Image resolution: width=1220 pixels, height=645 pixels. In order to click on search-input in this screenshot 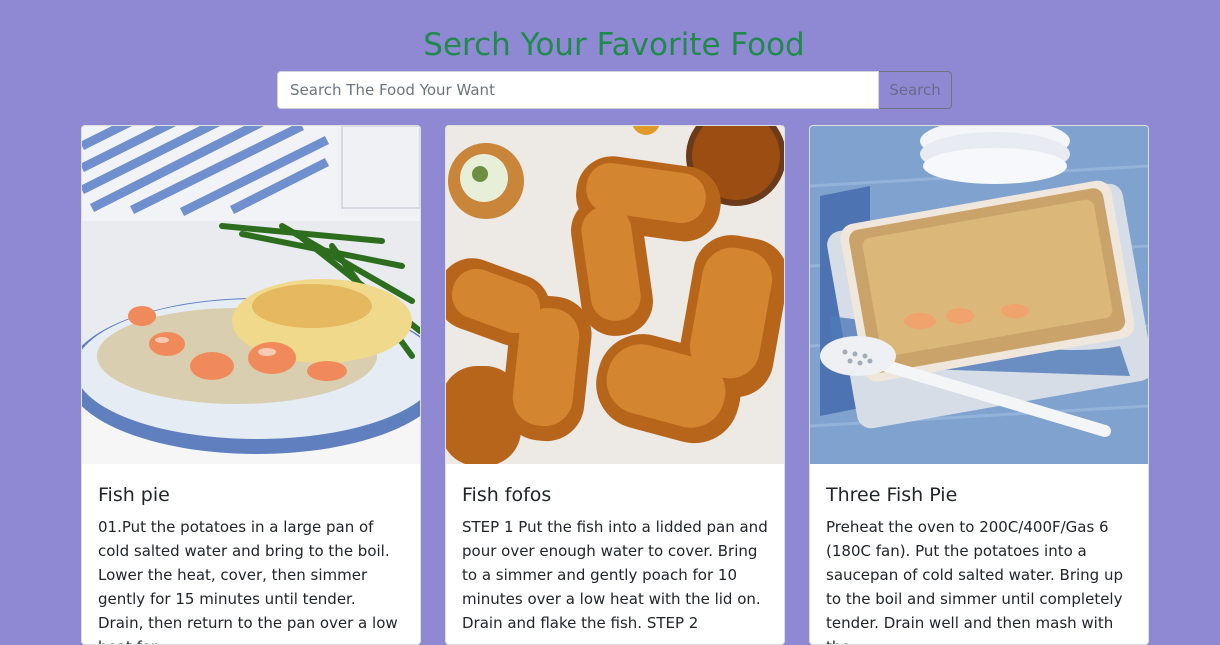, I will do `click(578, 90)`.